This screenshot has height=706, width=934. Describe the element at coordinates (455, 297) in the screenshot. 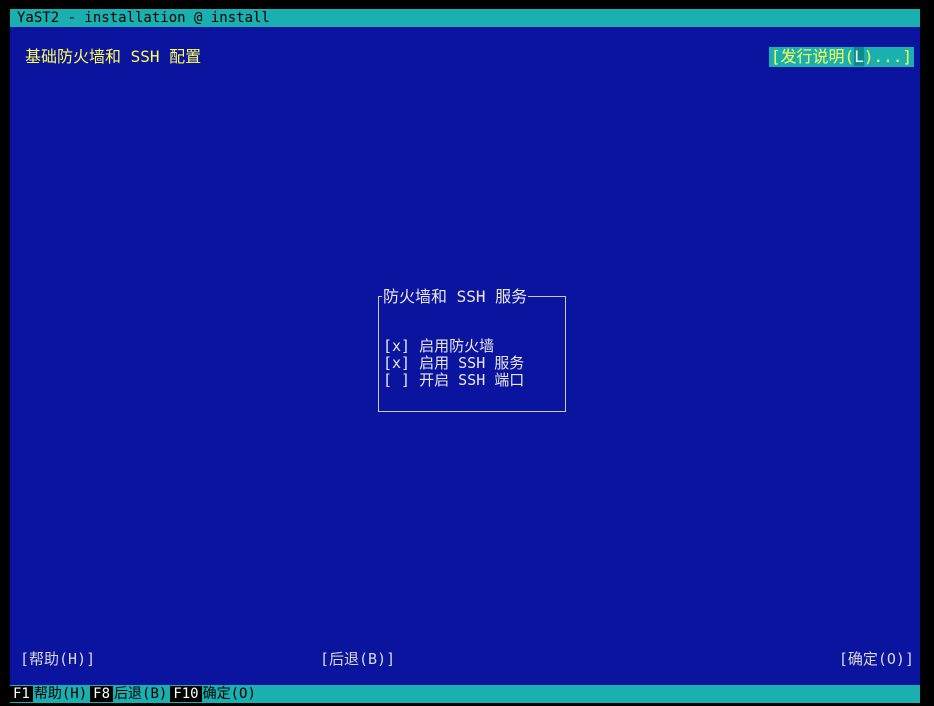

I see `frame-title: 防火墙和 SSH 服务` at that location.